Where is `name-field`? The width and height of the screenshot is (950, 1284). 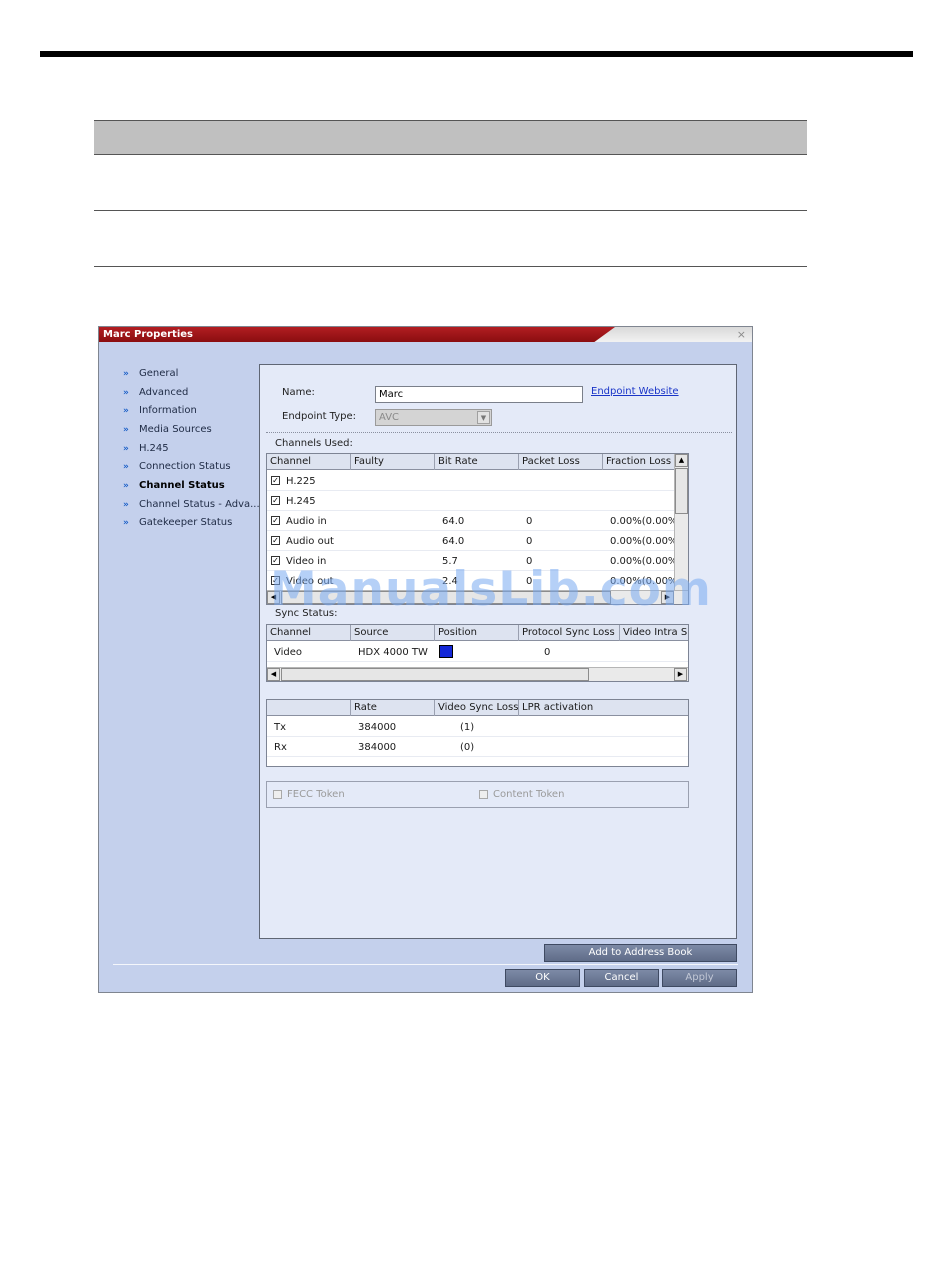
name-field is located at coordinates (479, 394).